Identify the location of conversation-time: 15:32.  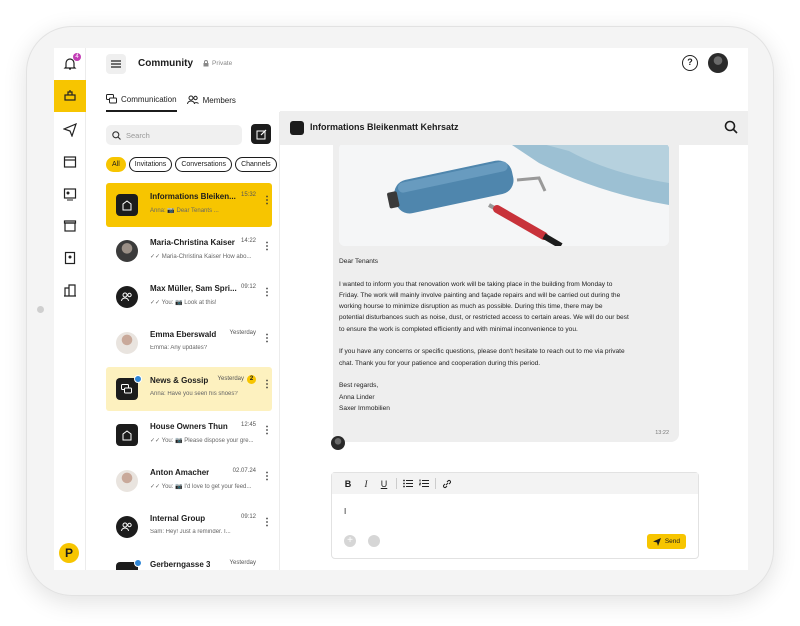
(248, 195).